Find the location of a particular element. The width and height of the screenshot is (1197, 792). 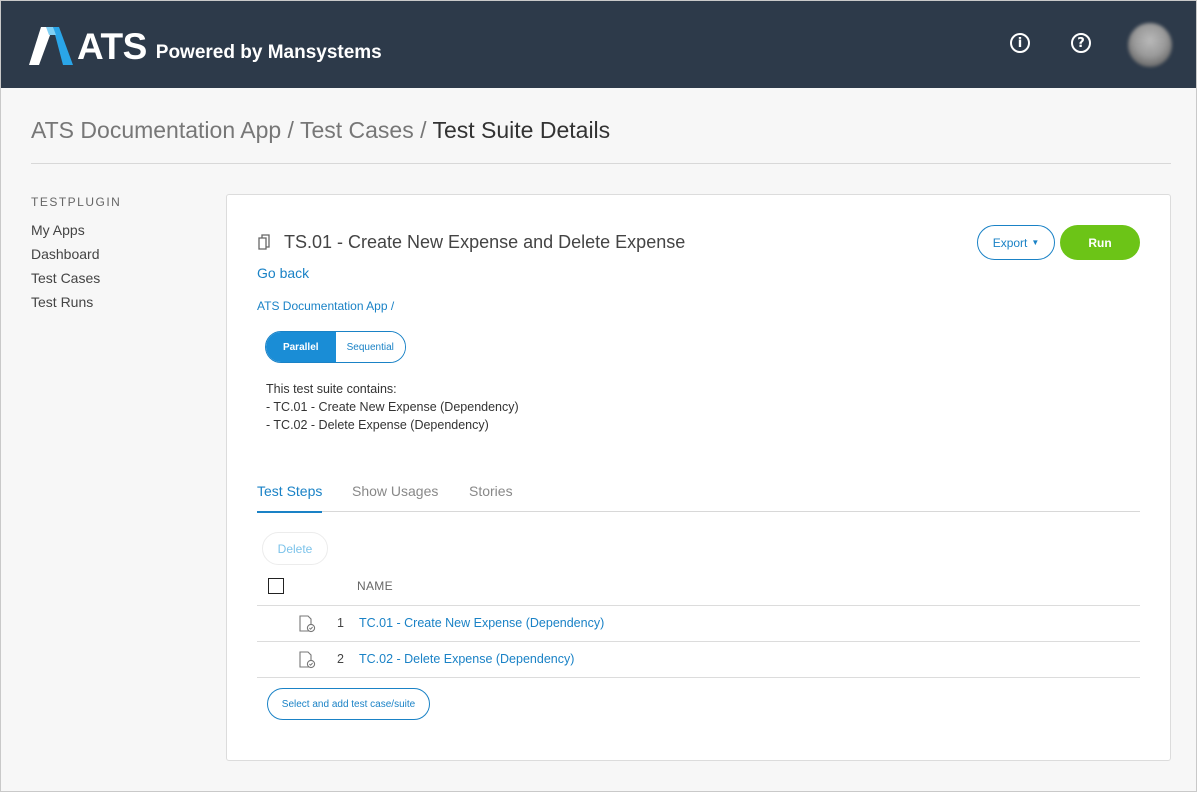

select-and-add-button: Select and add test case/suite is located at coordinates (348, 704).